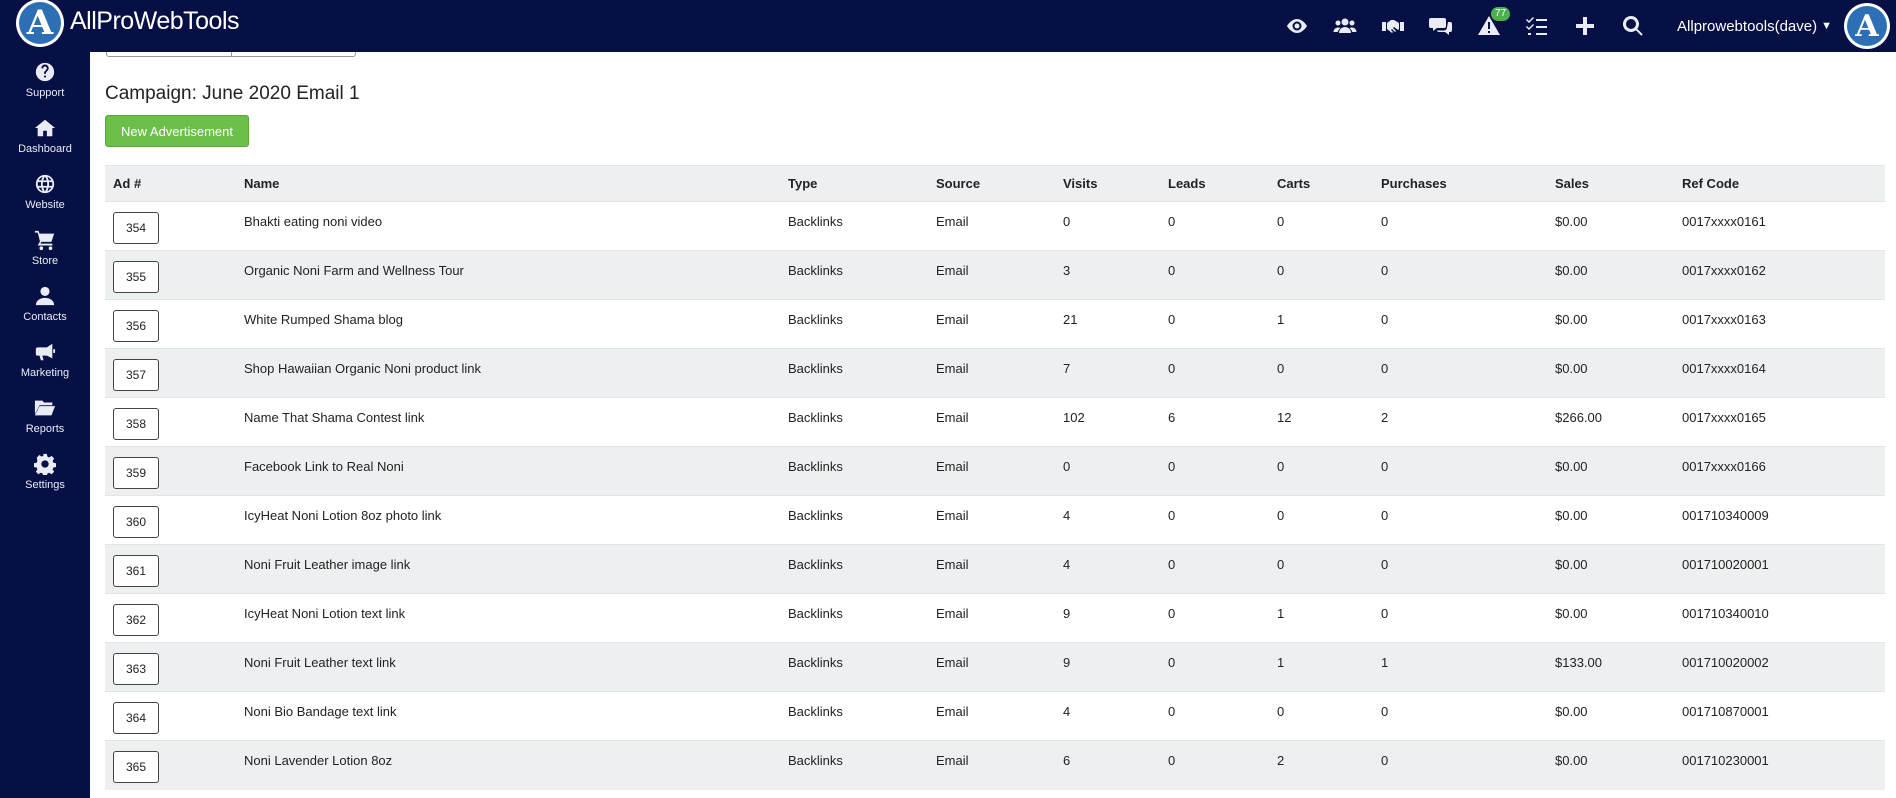 The width and height of the screenshot is (1896, 798). Describe the element at coordinates (1585, 26) in the screenshot. I see `plus-icon` at that location.